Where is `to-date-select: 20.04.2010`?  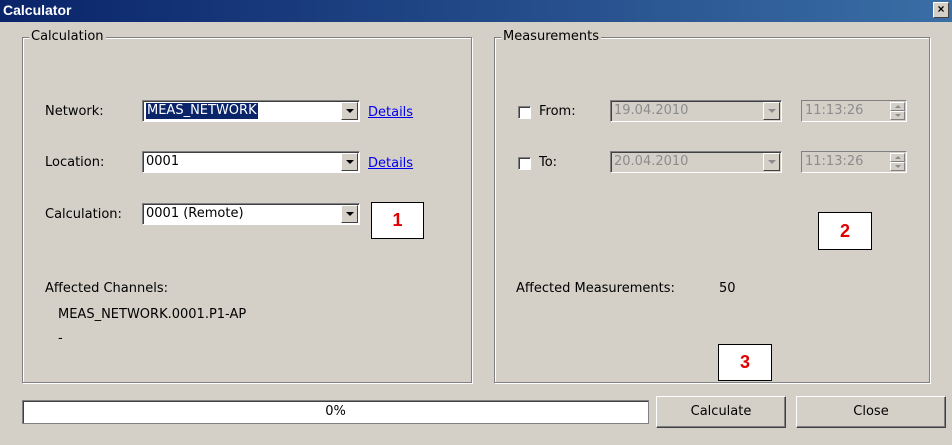 to-date-select: 20.04.2010 is located at coordinates (696, 162).